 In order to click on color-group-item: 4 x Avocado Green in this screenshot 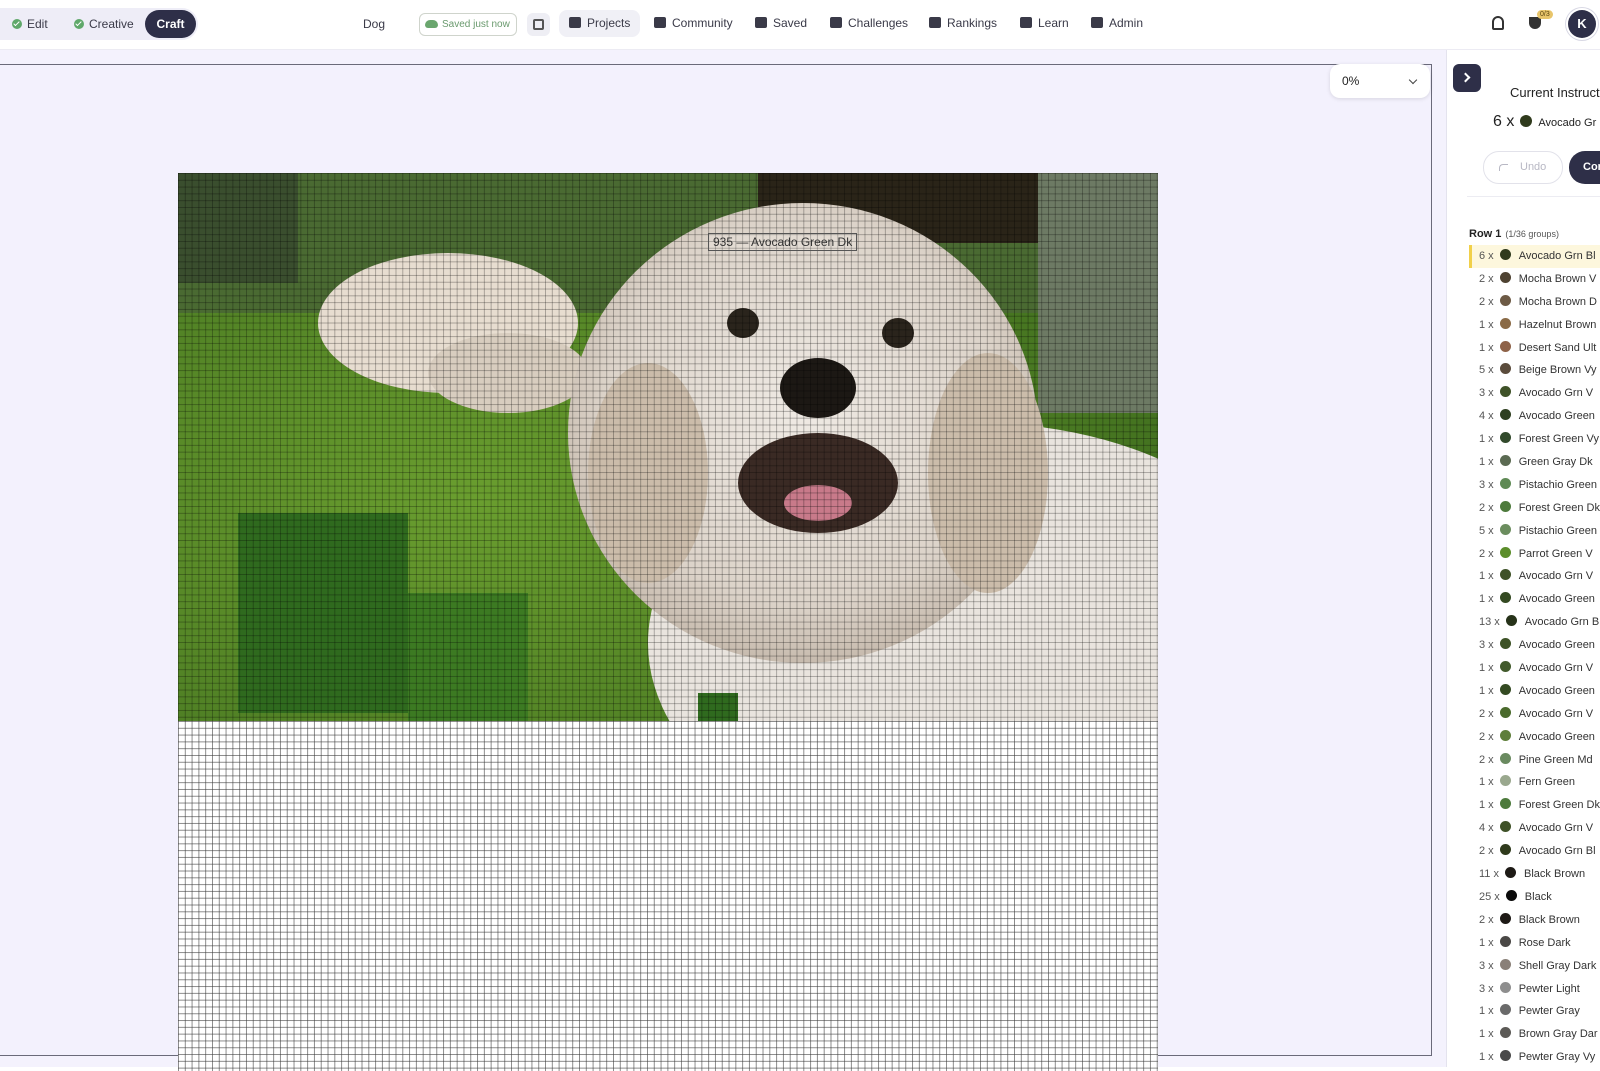, I will do `click(1534, 416)`.